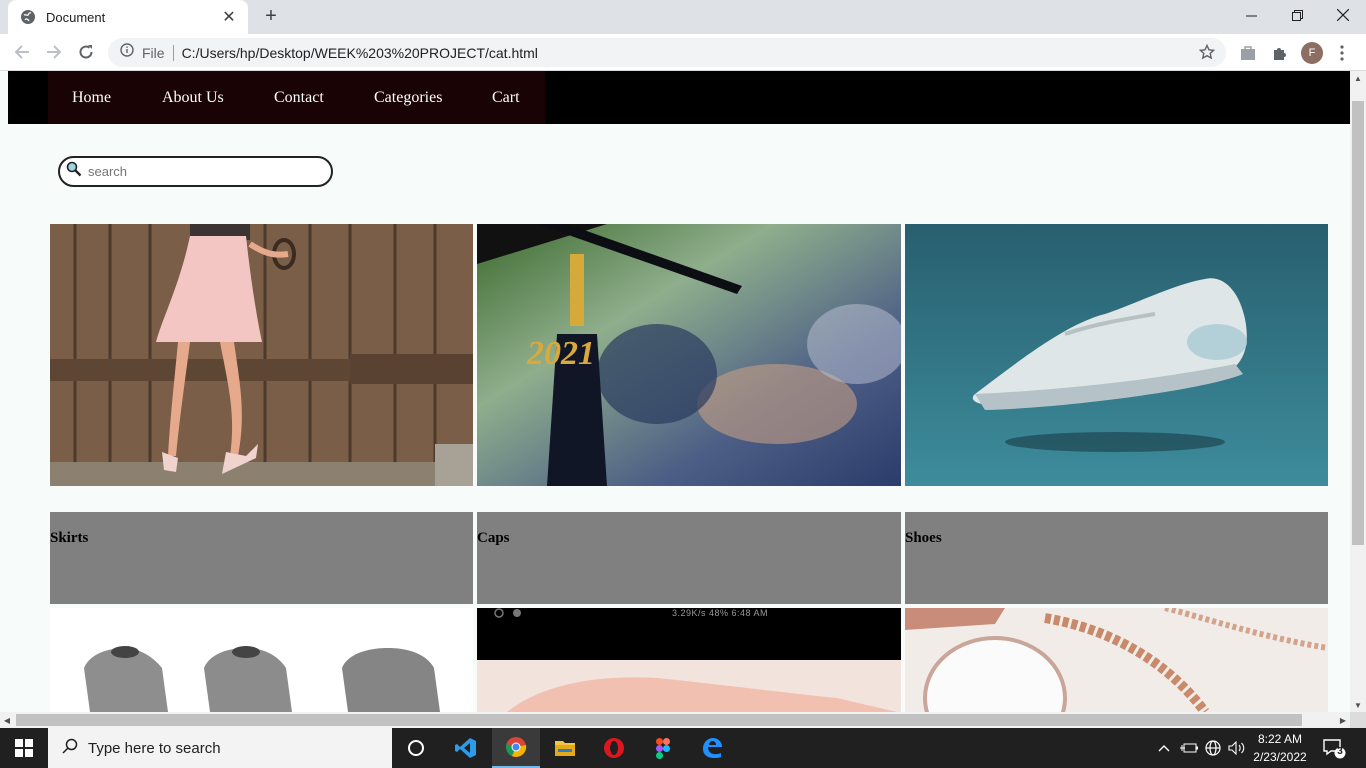  I want to click on browser-tab-strip: Document ✕ +, so click(683, 17).